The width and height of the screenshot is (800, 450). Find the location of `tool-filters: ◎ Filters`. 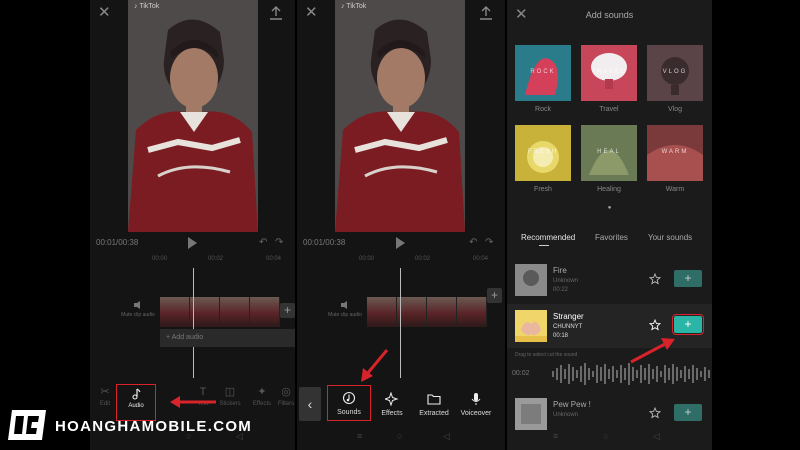

tool-filters: ◎ Filters is located at coordinates (285, 396).